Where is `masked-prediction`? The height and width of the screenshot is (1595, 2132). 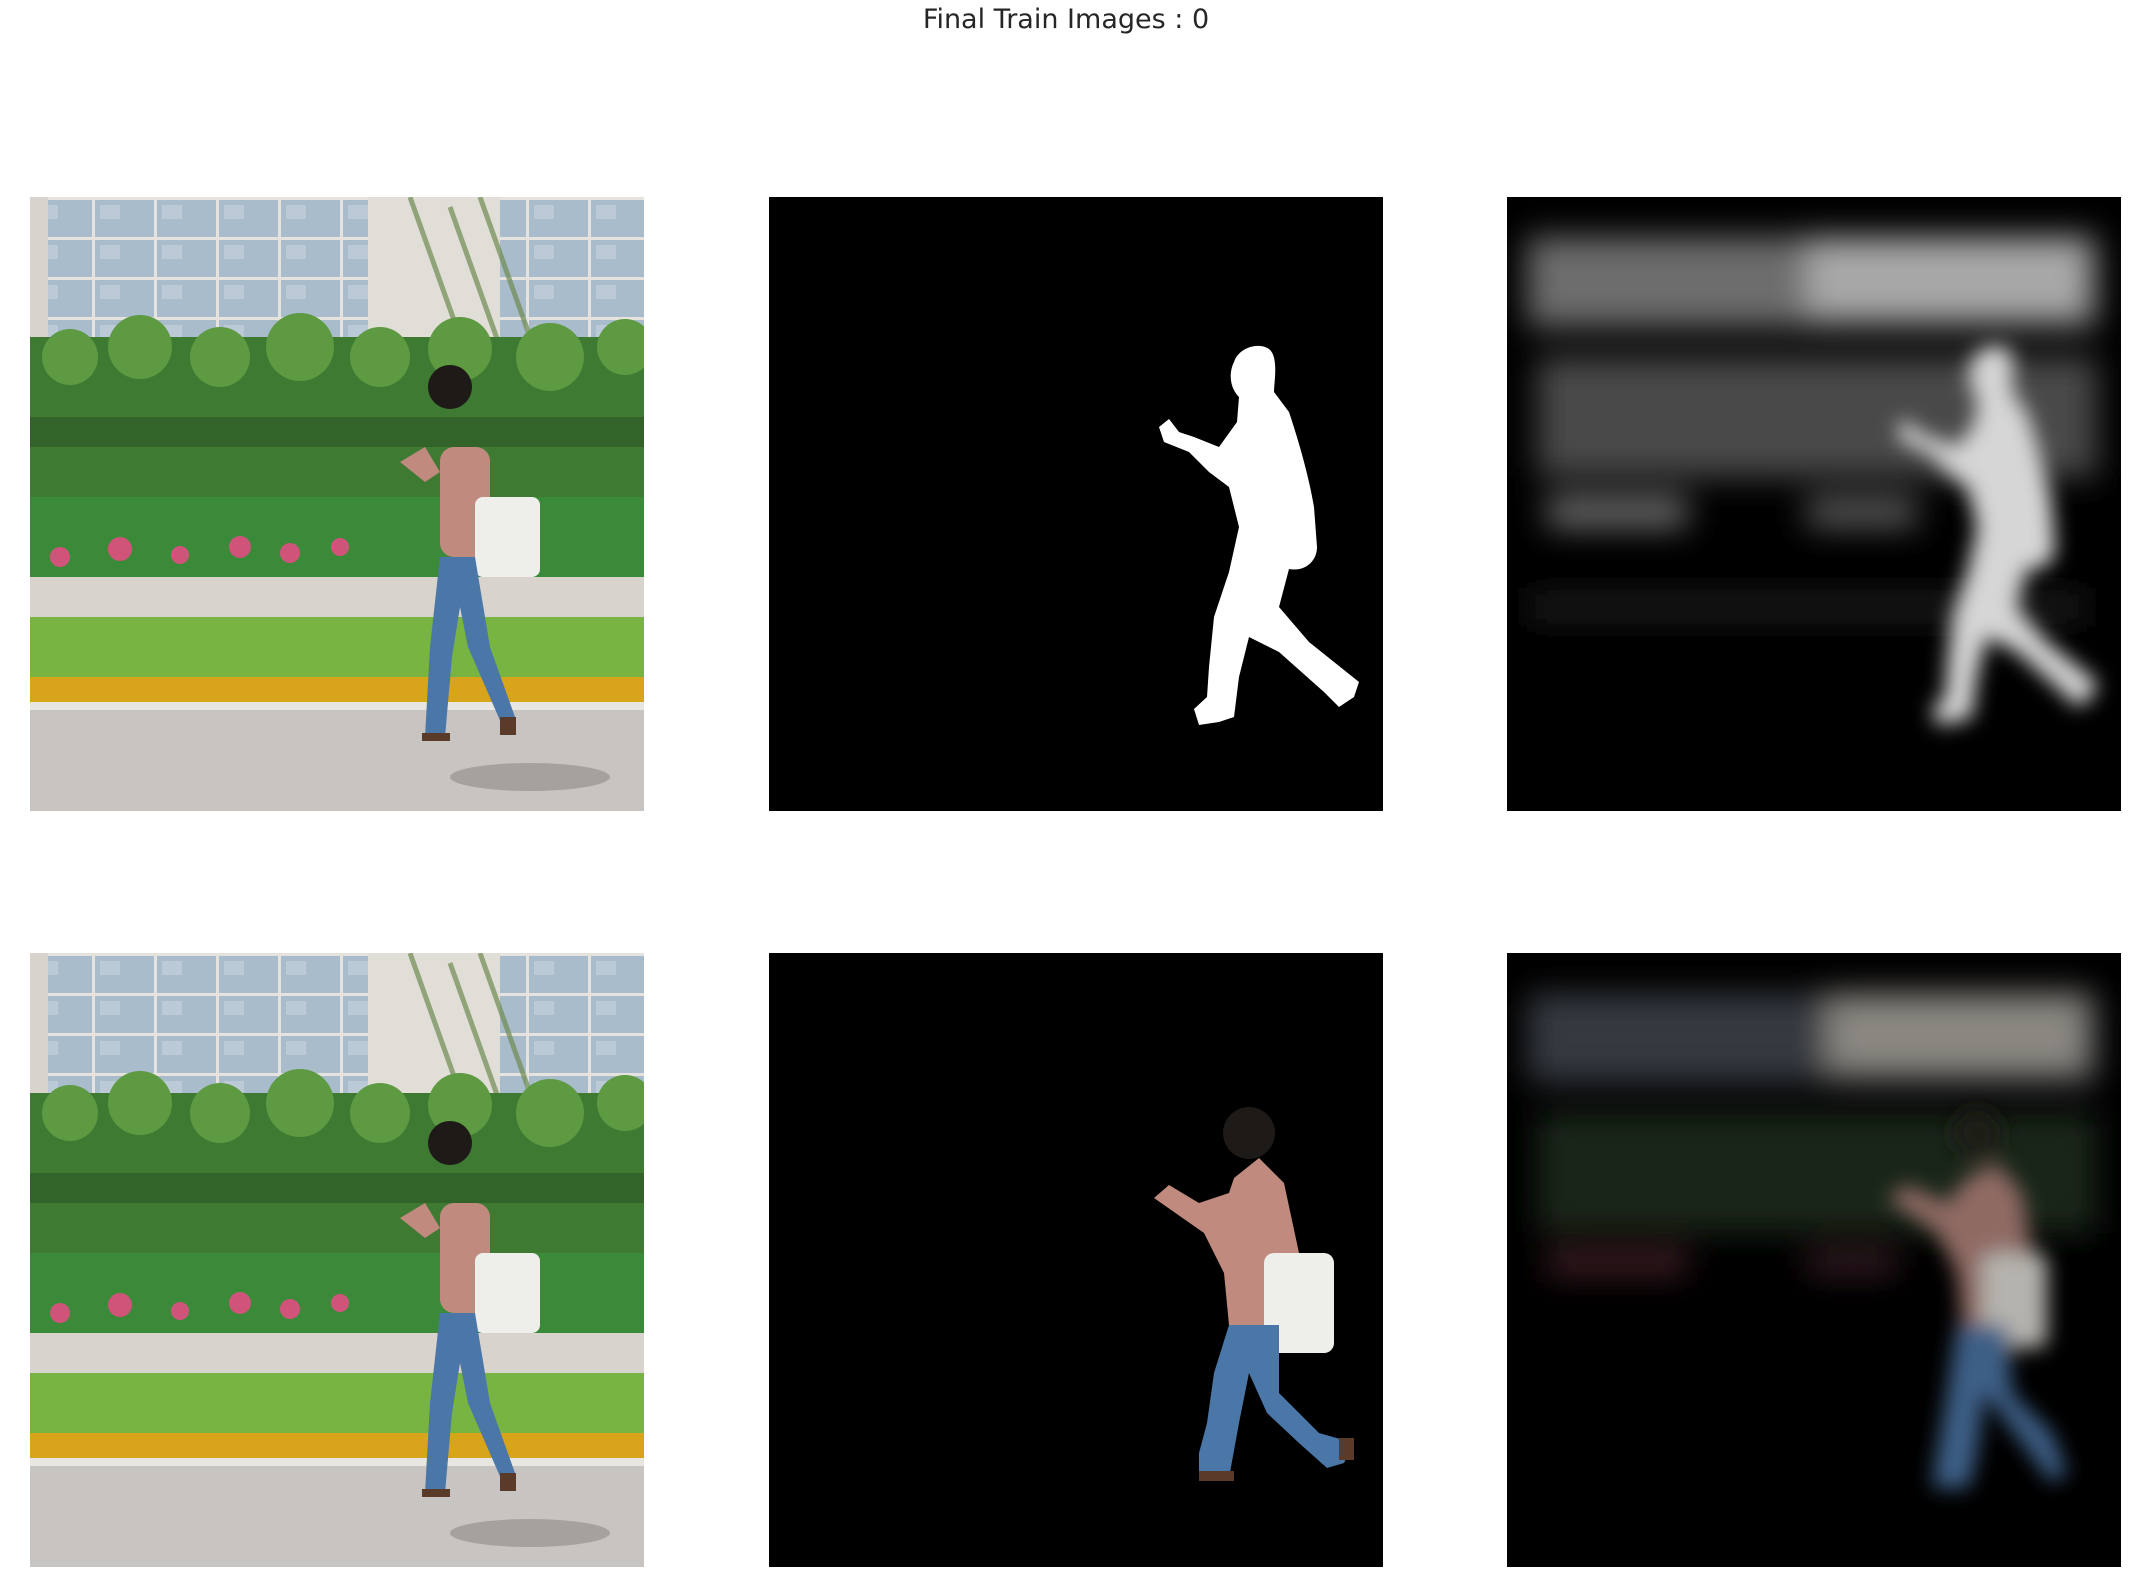 masked-prediction is located at coordinates (1814, 1260).